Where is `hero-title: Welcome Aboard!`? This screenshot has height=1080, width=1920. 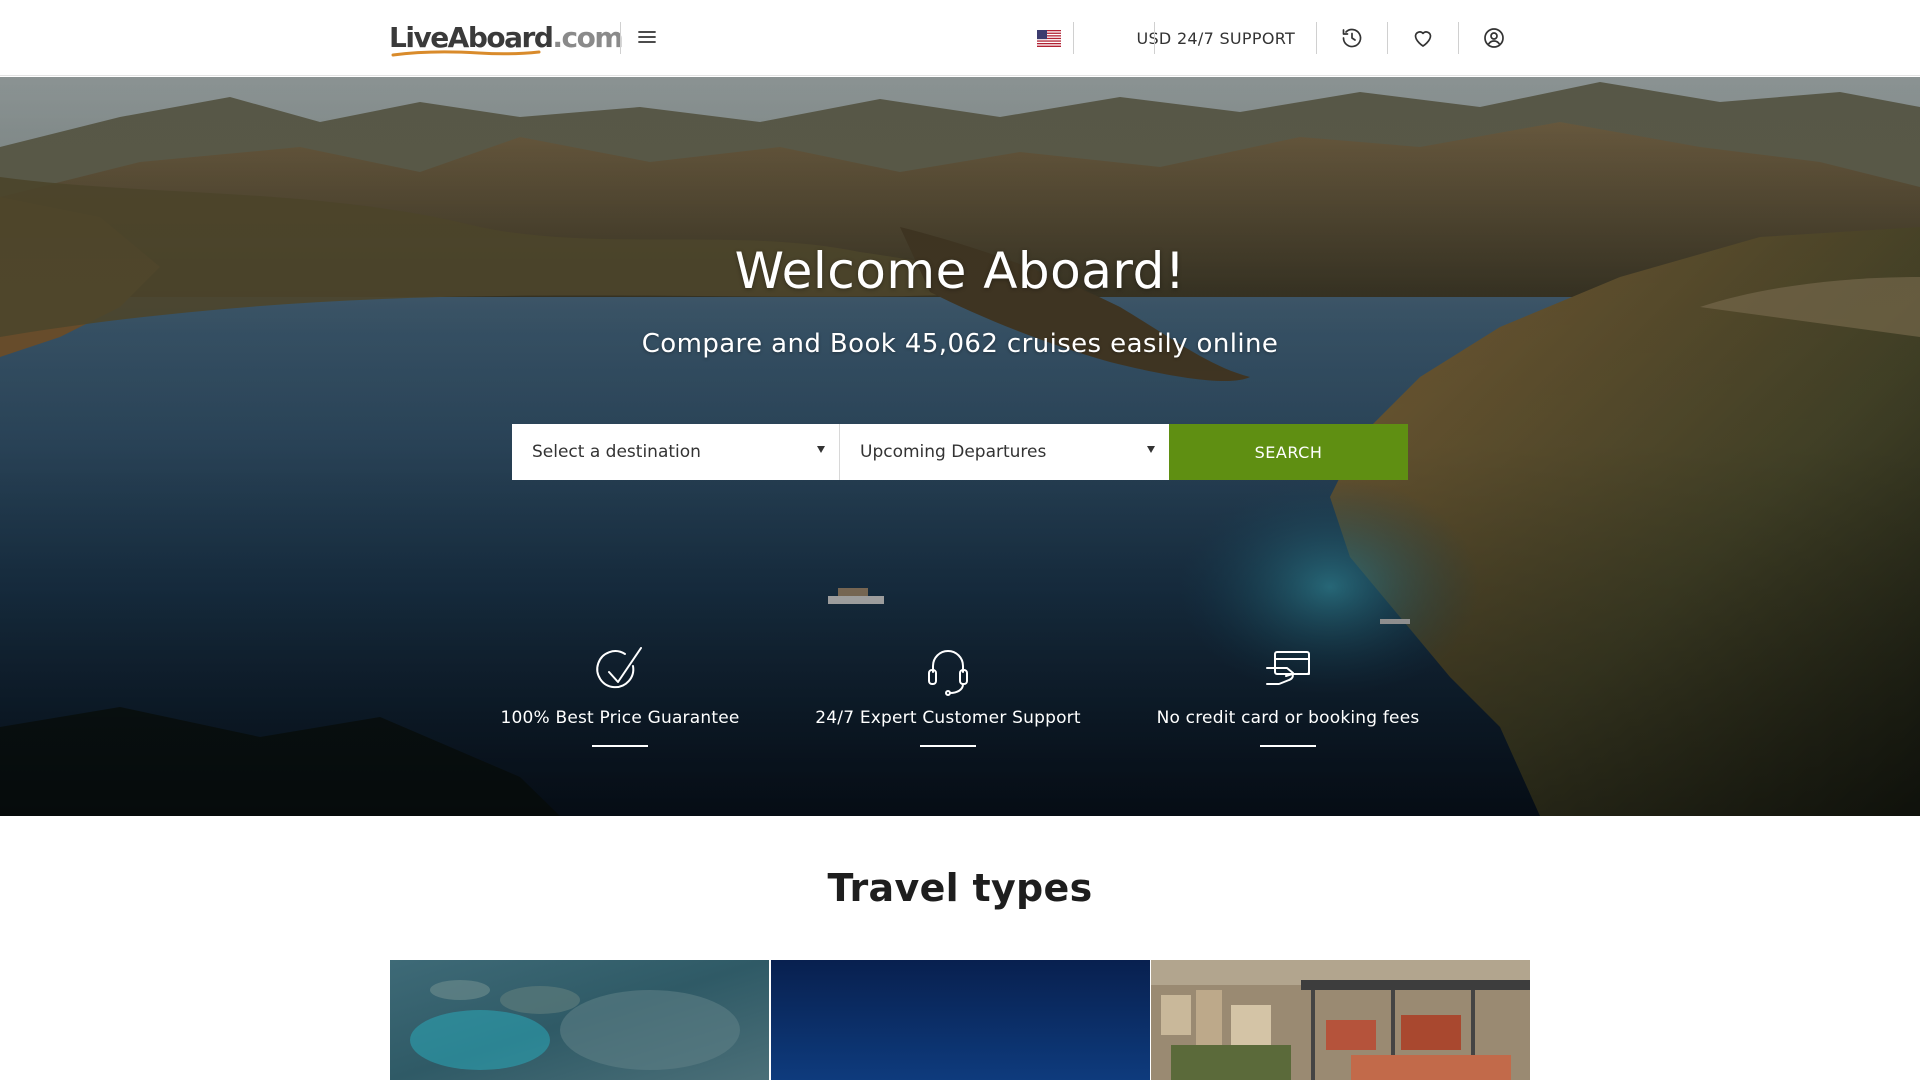 hero-title: Welcome Aboard! is located at coordinates (960, 271).